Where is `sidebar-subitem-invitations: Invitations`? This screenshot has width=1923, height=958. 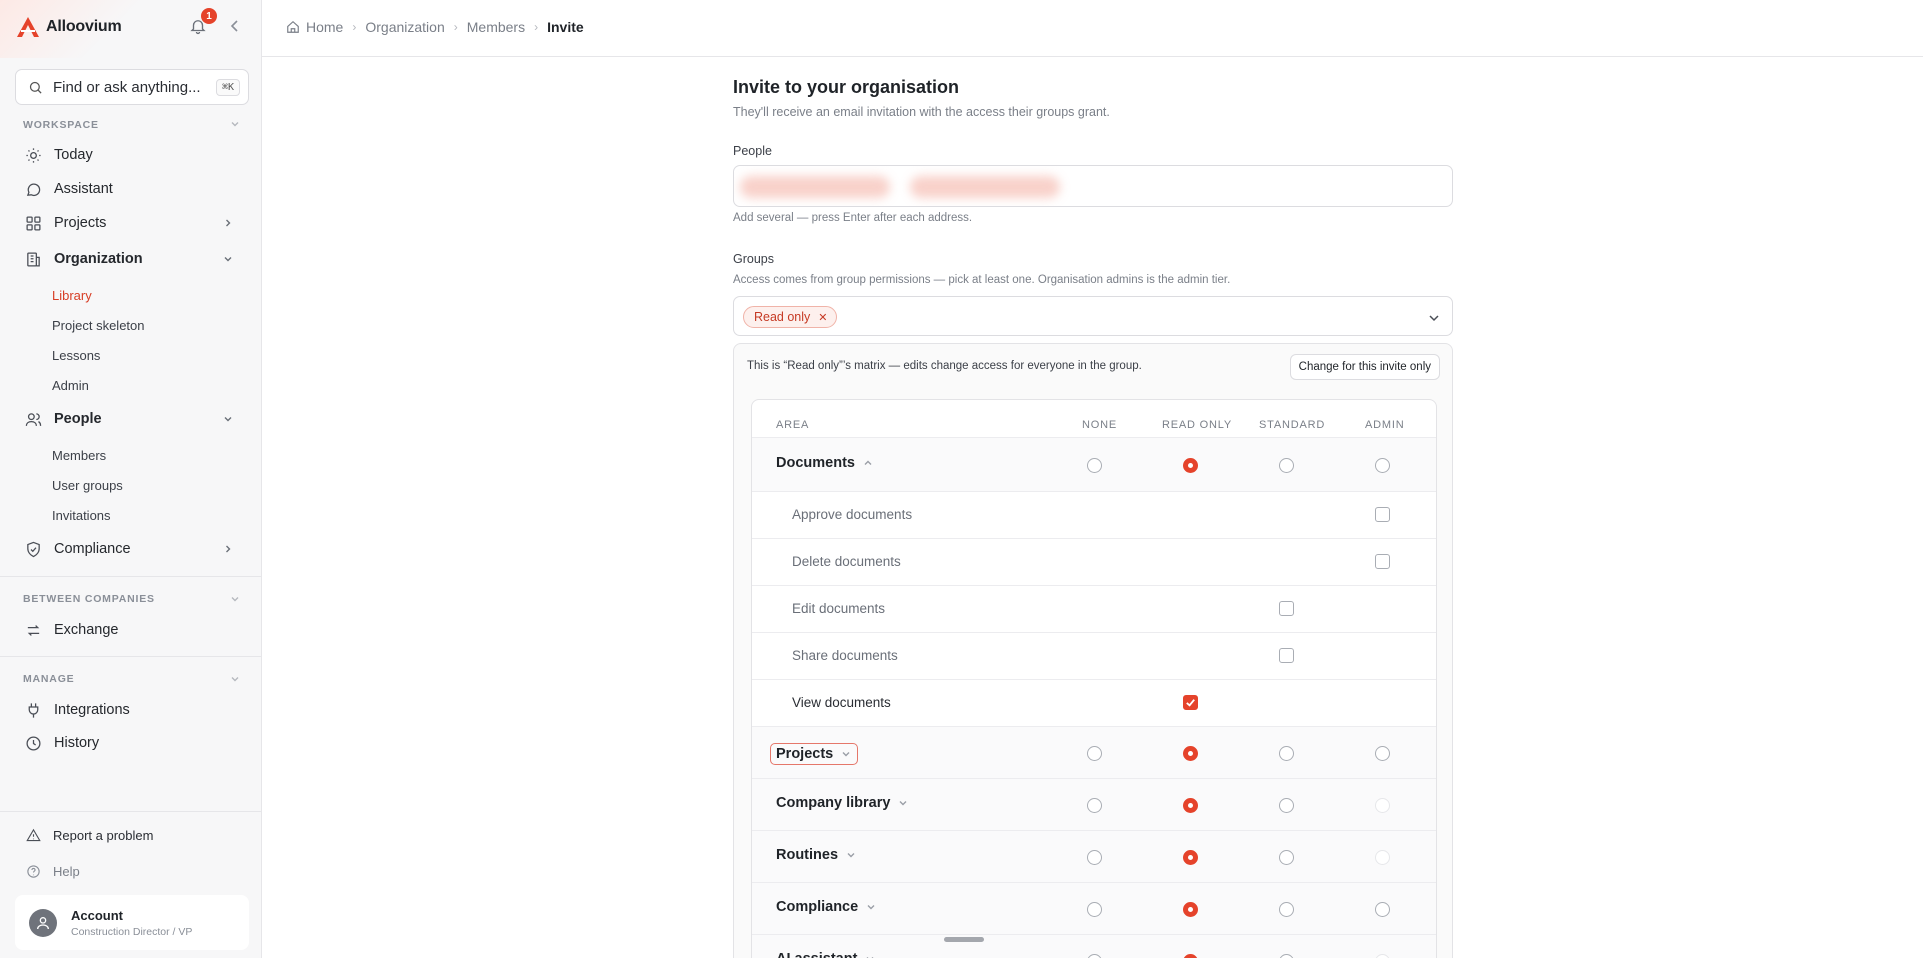
sidebar-subitem-invitations: Invitations is located at coordinates (81, 515).